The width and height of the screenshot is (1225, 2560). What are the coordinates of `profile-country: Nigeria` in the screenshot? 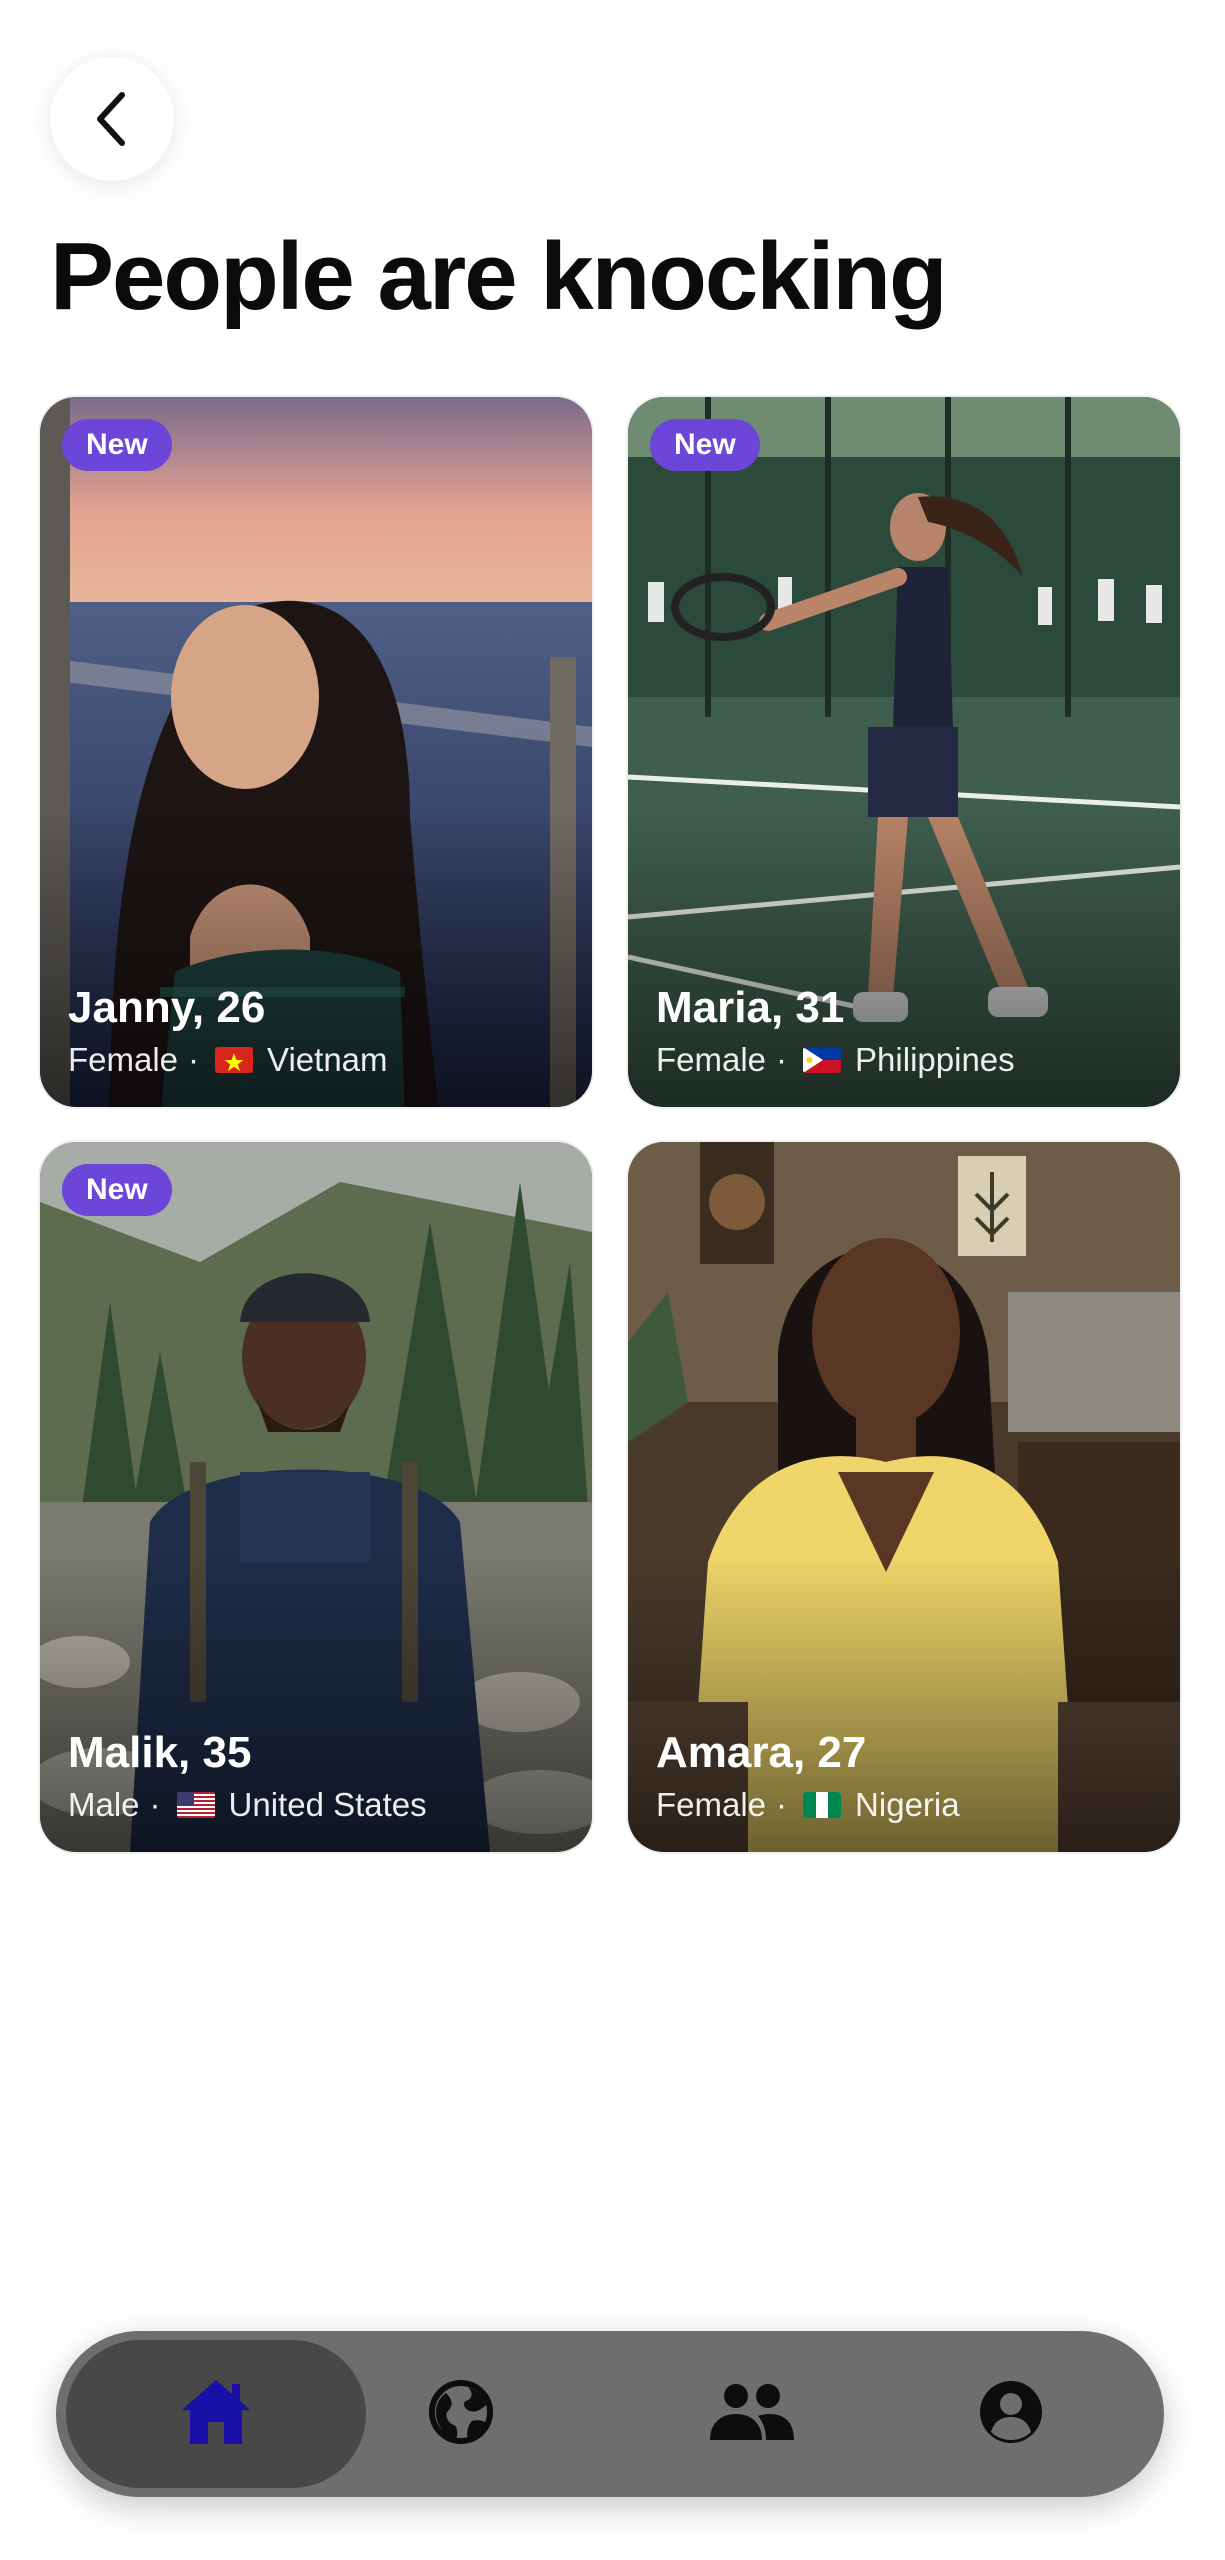 It's located at (907, 1804).